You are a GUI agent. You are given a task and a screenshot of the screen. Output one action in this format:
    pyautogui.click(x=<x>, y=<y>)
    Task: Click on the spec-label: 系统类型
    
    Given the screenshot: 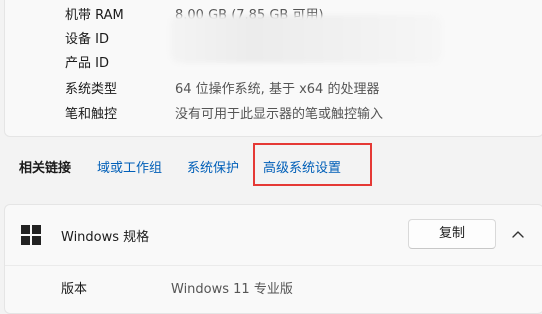 What is the action you would take?
    pyautogui.click(x=91, y=89)
    